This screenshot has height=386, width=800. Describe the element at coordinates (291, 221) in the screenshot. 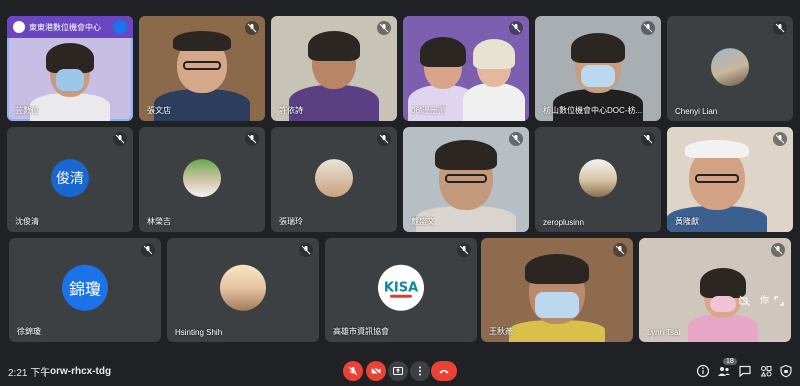

I see `participant-name: 張瑞玲` at that location.